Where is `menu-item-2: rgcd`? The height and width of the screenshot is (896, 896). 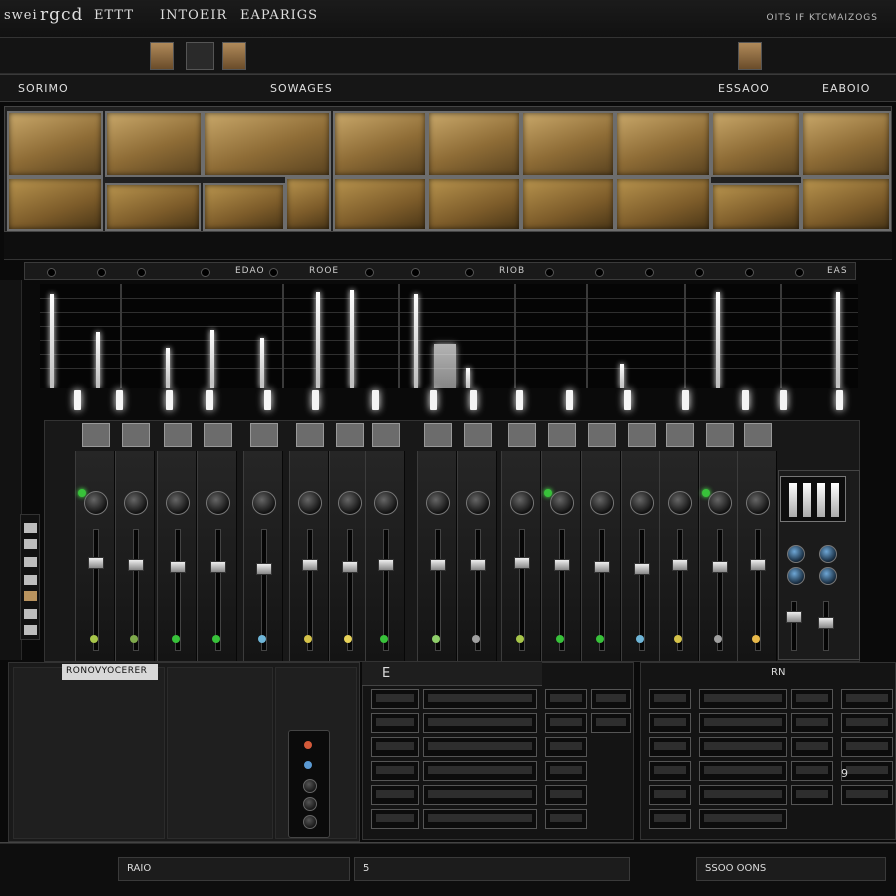 menu-item-2: rgcd is located at coordinates (61, 15).